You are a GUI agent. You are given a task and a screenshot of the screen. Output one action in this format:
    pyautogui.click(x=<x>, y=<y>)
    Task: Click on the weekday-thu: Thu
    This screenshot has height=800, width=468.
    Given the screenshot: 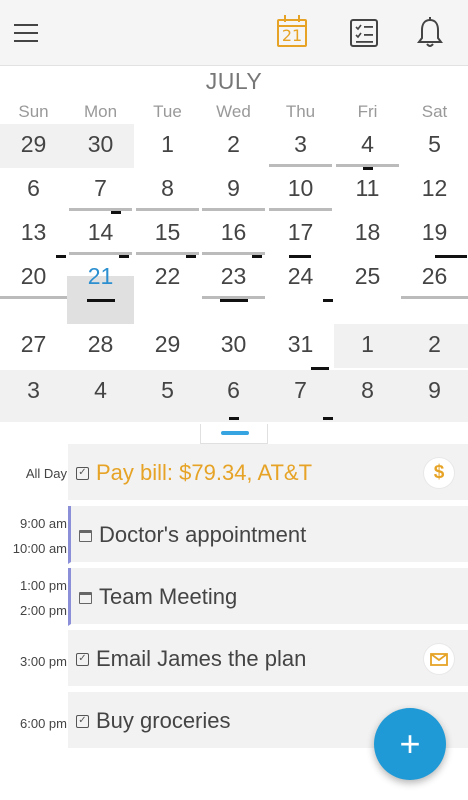 What is the action you would take?
    pyautogui.click(x=300, y=111)
    